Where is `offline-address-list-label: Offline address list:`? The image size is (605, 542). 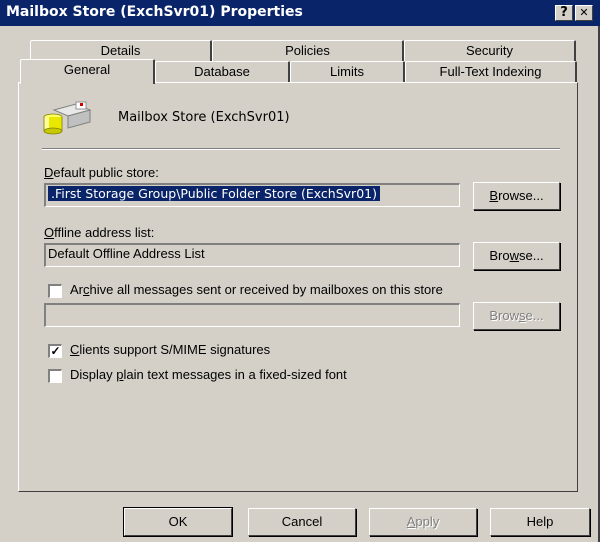 offline-address-list-label: Offline address list: is located at coordinates (99, 232).